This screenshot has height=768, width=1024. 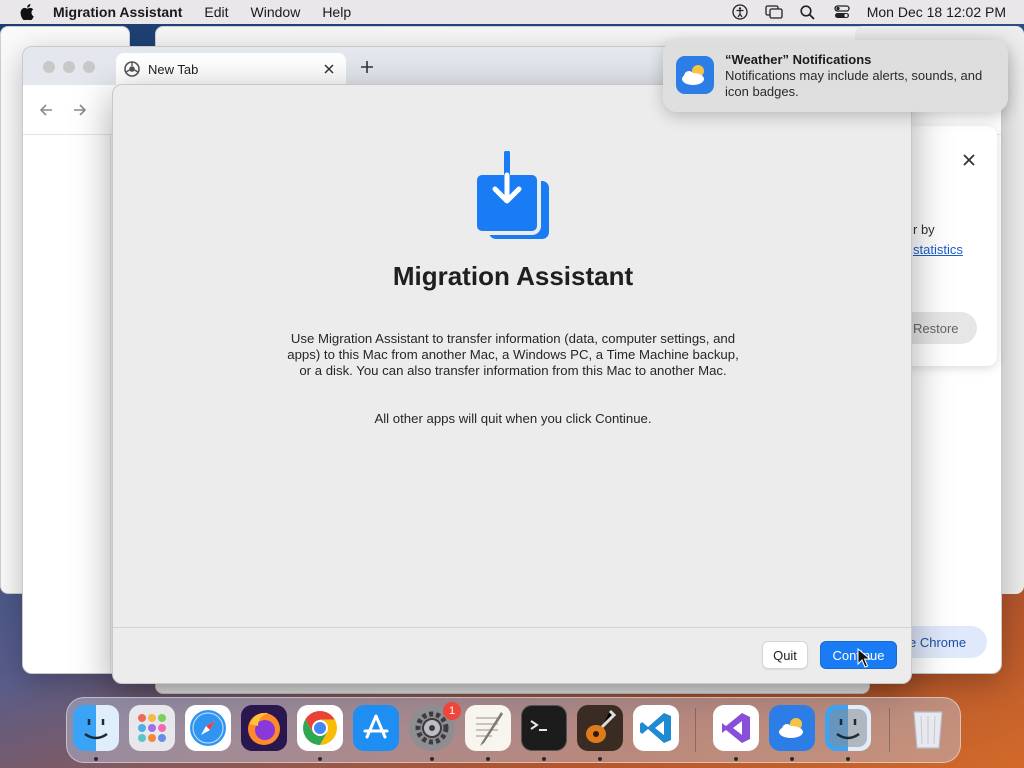 I want to click on garageband-running-indicator, so click(x=600, y=759).